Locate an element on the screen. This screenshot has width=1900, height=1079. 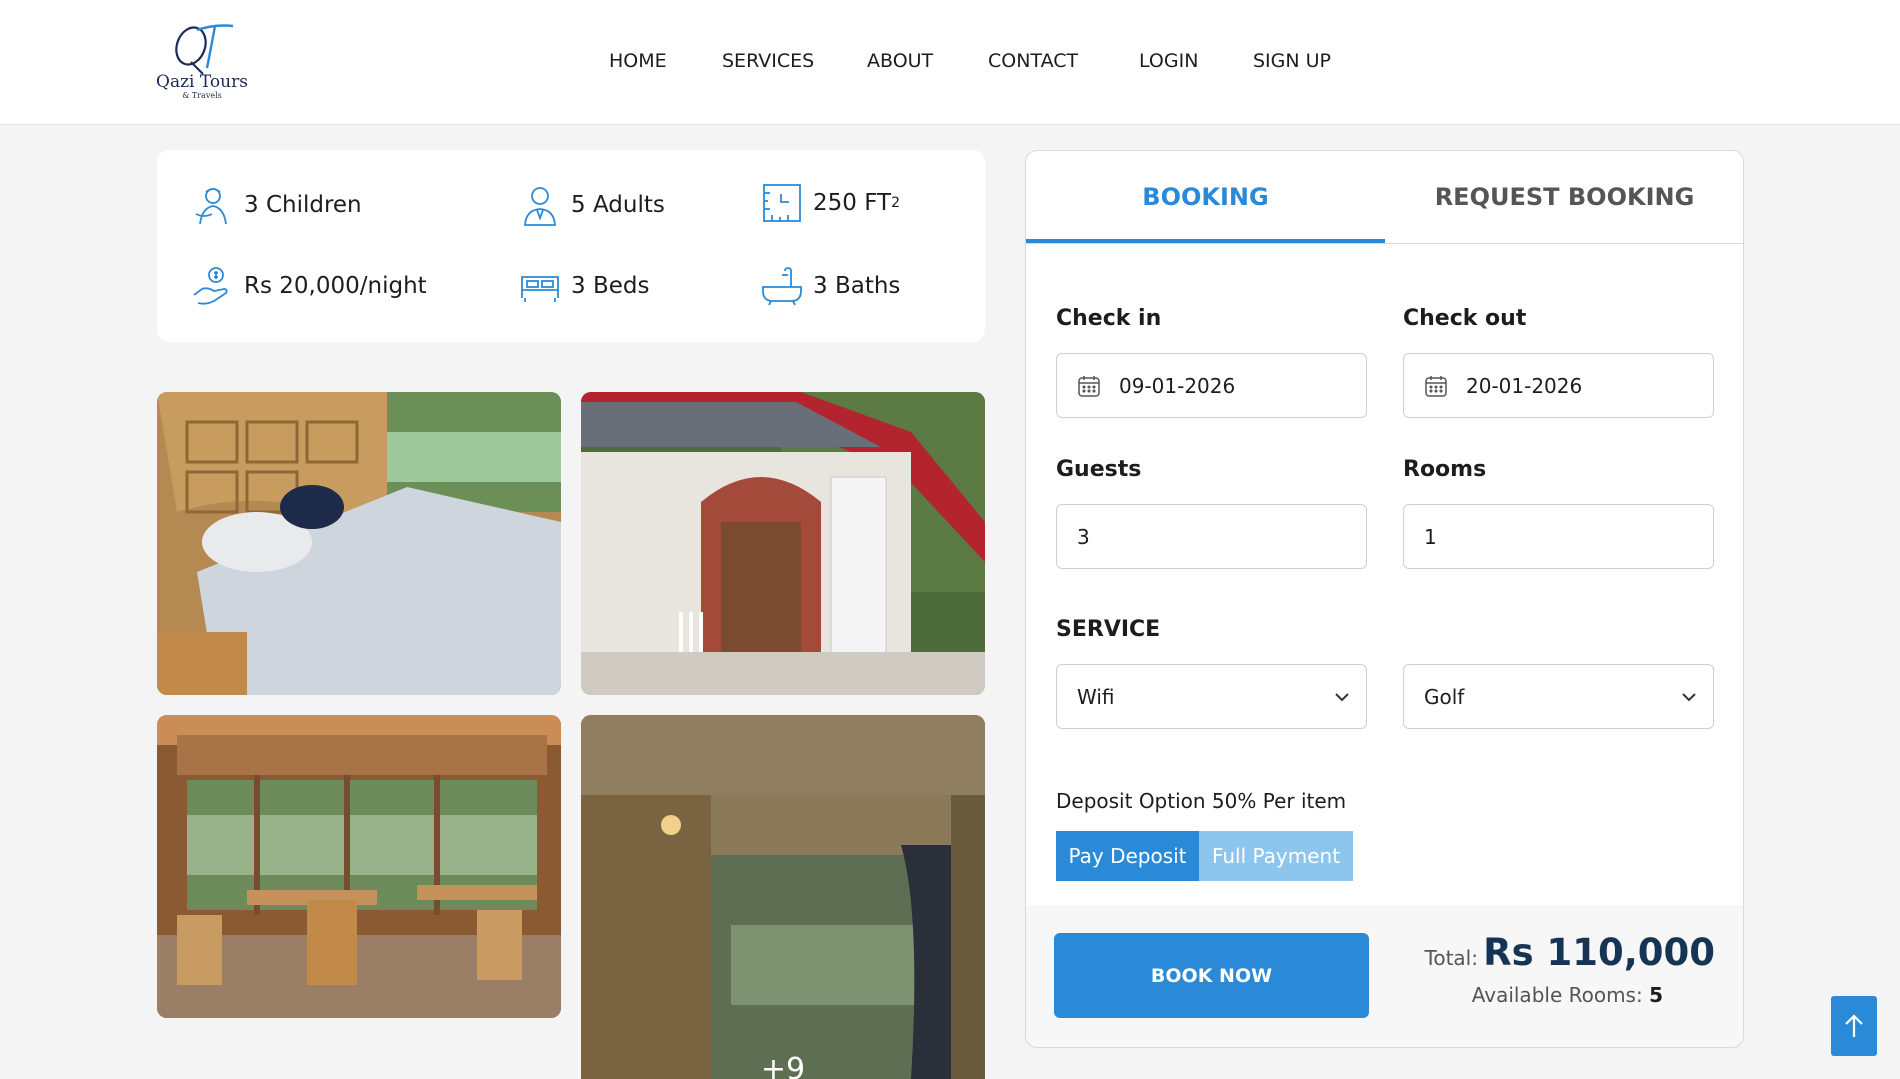
guests-input: 3 is located at coordinates (1211, 536).